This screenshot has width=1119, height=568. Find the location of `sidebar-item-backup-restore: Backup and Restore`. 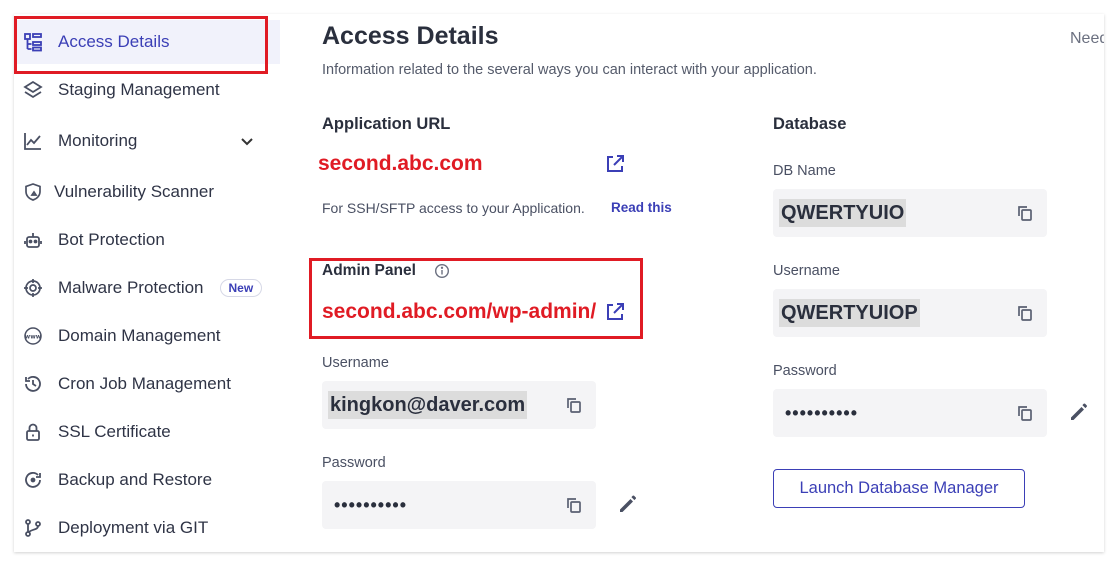

sidebar-item-backup-restore: Backup and Restore is located at coordinates (147, 480).